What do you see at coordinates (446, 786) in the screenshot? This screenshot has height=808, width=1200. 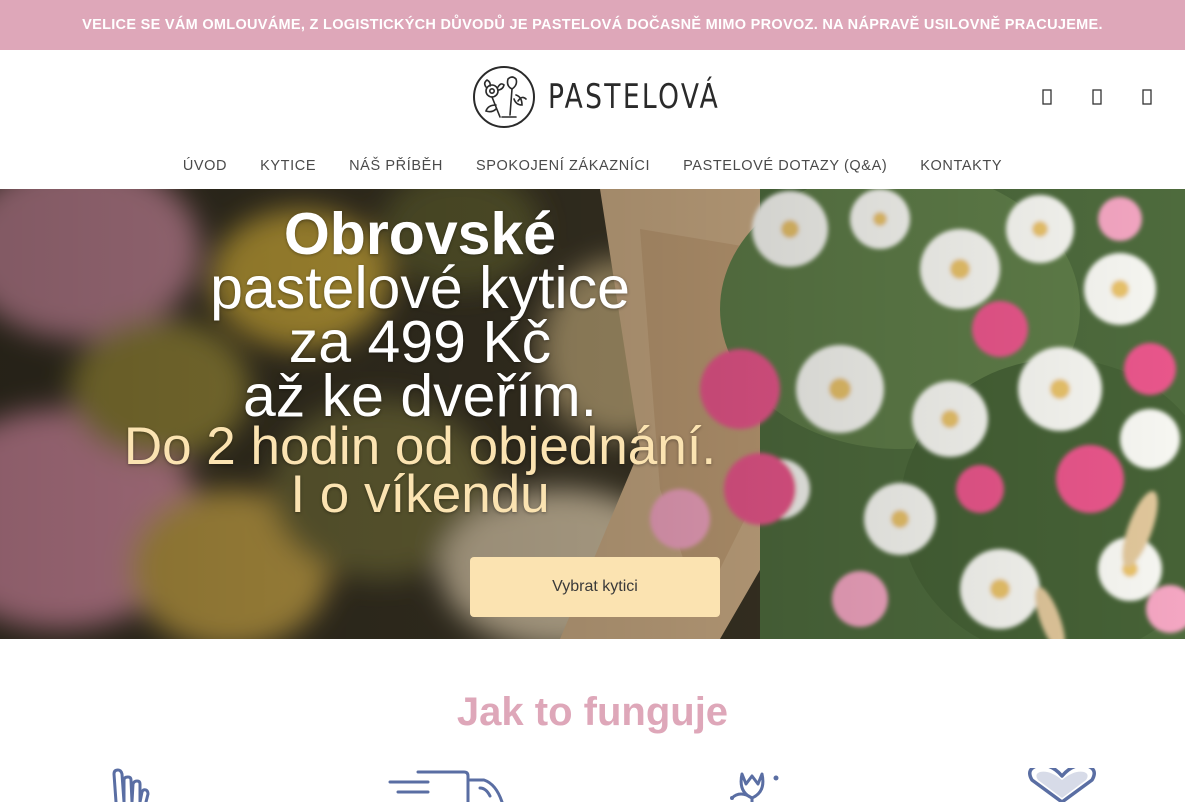 I see `delivery-truck-icon` at bounding box center [446, 786].